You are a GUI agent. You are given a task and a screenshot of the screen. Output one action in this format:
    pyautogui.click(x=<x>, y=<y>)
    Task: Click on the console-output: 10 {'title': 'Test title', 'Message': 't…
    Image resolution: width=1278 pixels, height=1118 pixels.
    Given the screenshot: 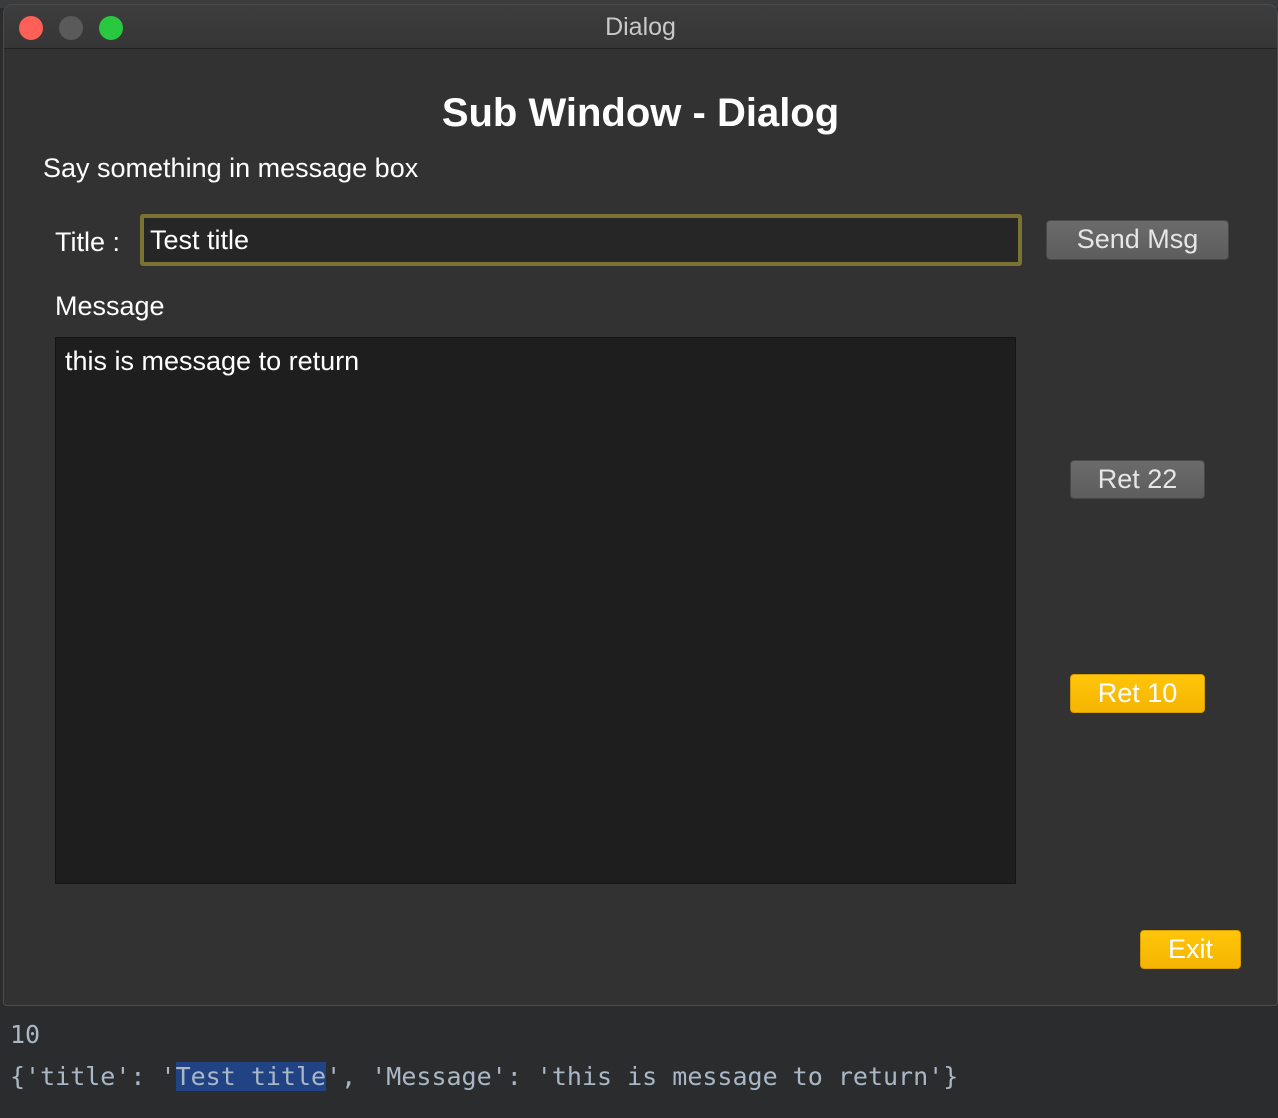 What is the action you would take?
    pyautogui.click(x=639, y=1063)
    